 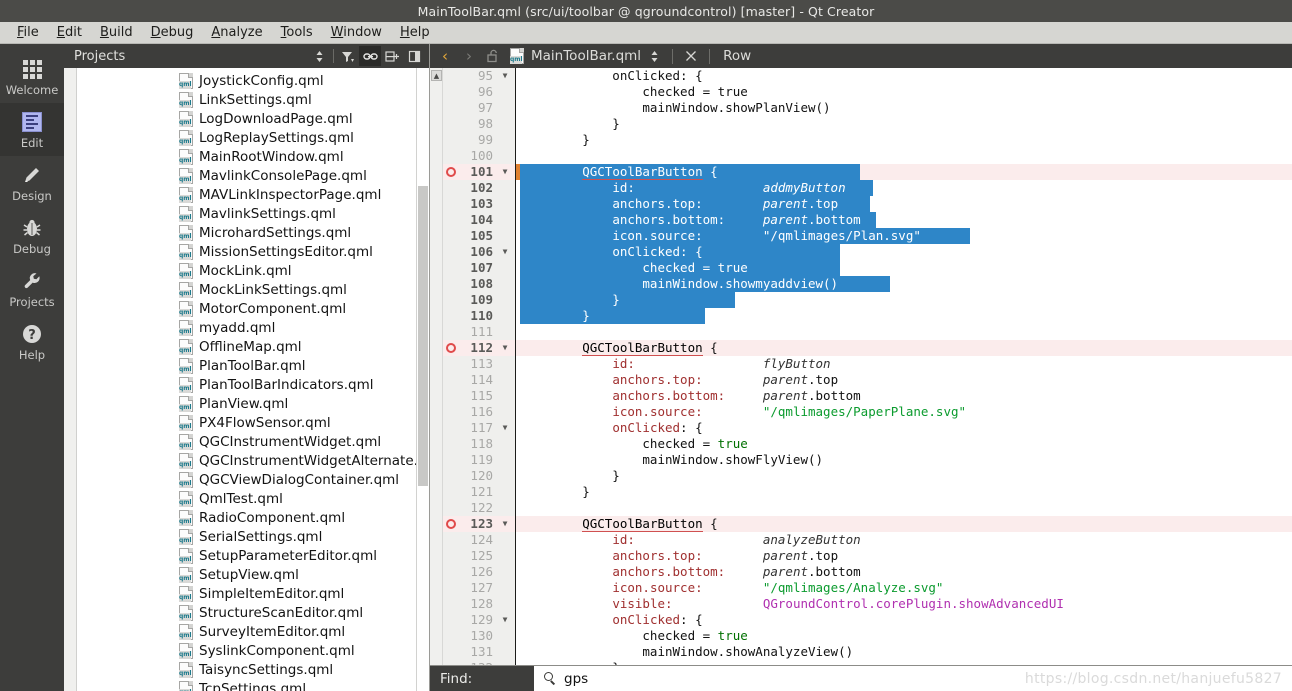 I want to click on gutter-line-125: 125, so click(x=479, y=556).